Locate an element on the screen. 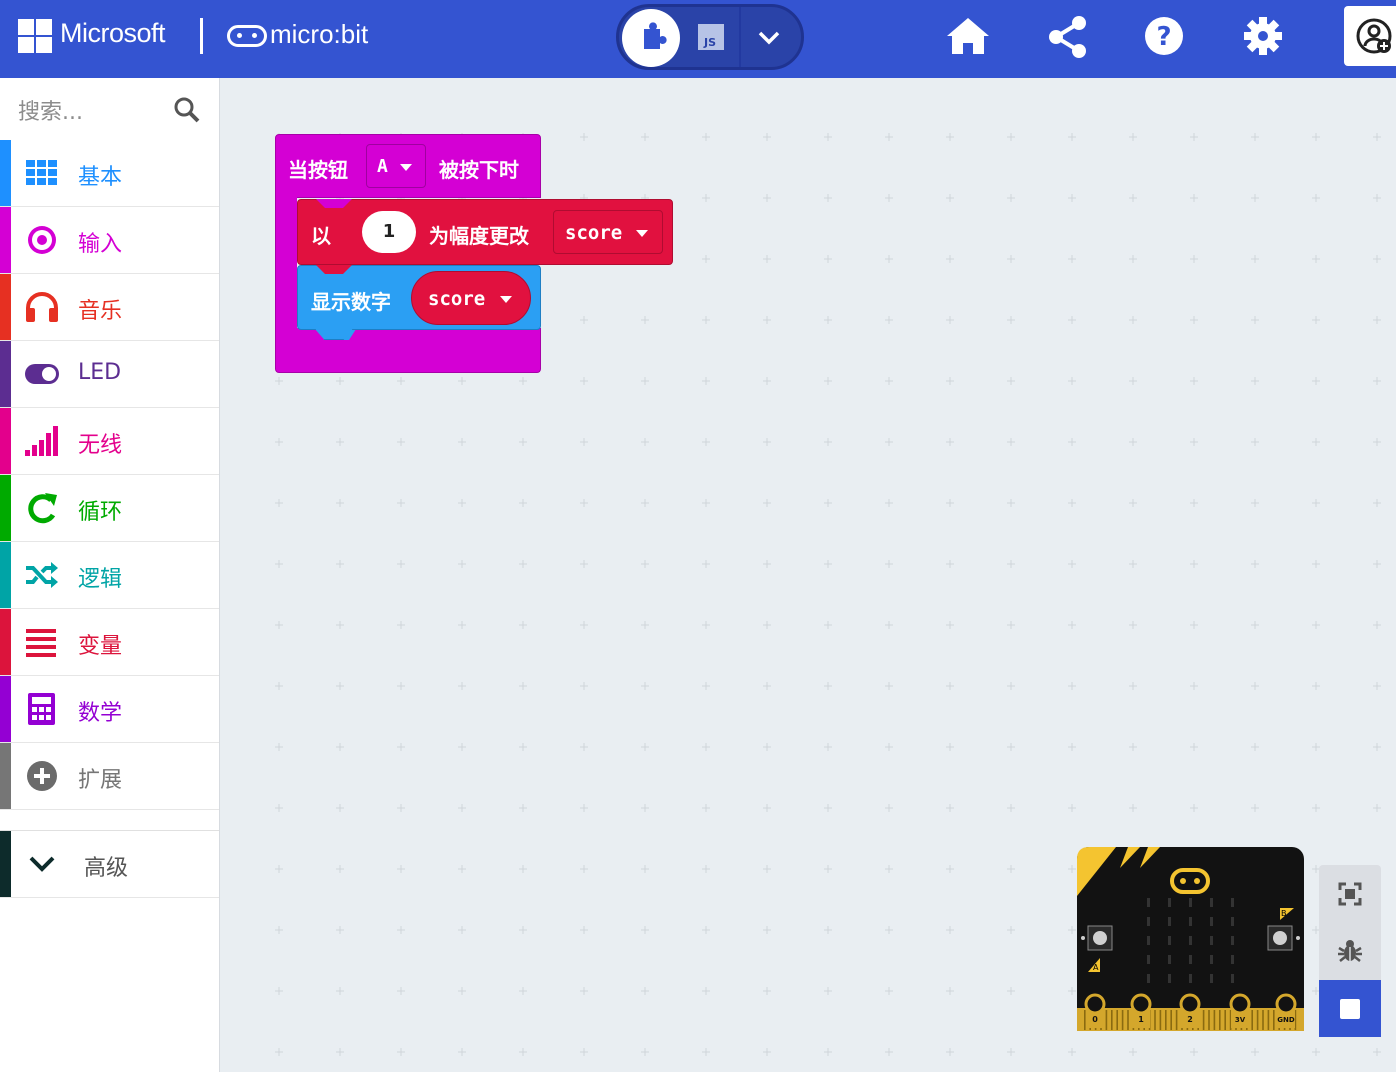 This screenshot has width=1396, height=1072. signal-bars-icon is located at coordinates (41, 441).